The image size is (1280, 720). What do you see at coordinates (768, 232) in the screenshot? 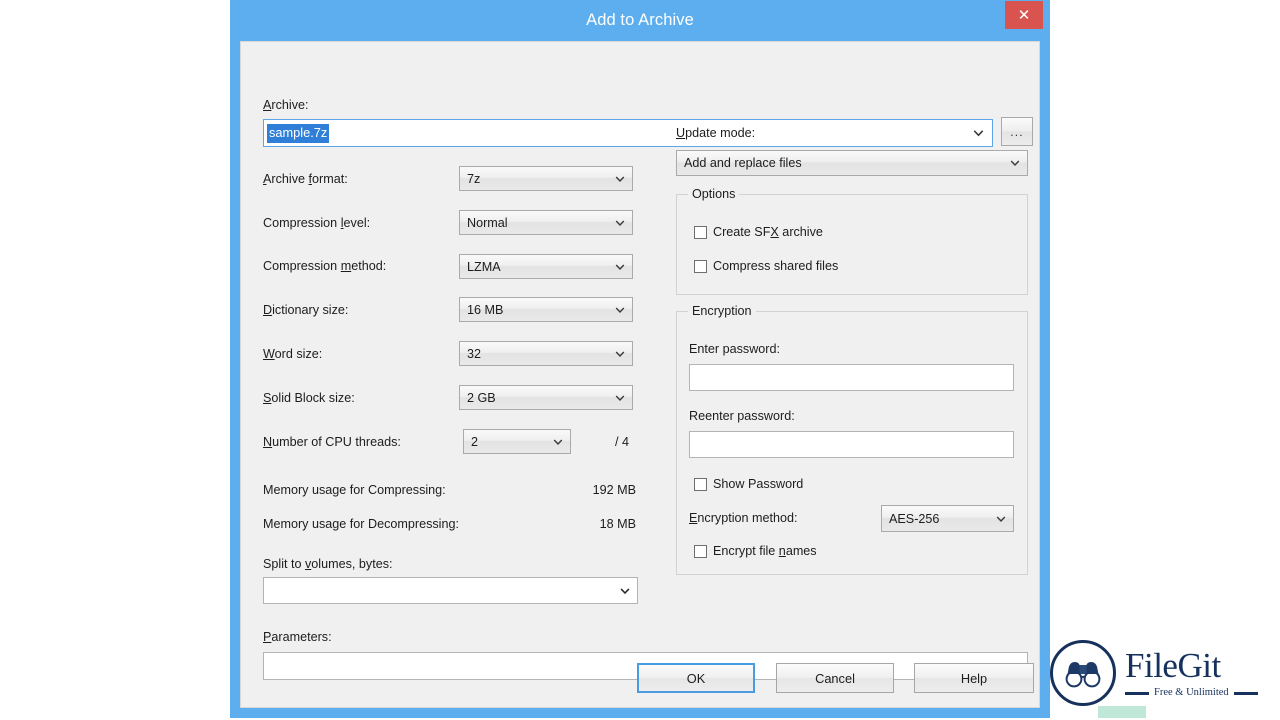
I see `checkbox-label: Create SFX archive` at bounding box center [768, 232].